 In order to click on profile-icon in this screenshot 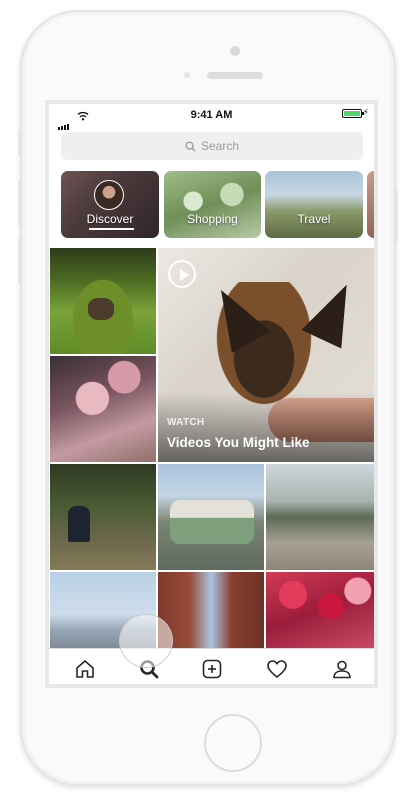, I will do `click(342, 669)`.